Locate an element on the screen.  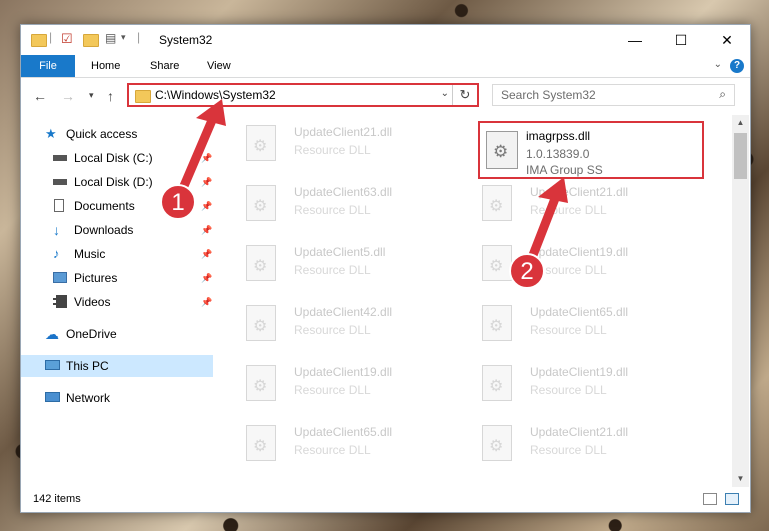
download-icon: ↓ is located at coordinates (56, 230).